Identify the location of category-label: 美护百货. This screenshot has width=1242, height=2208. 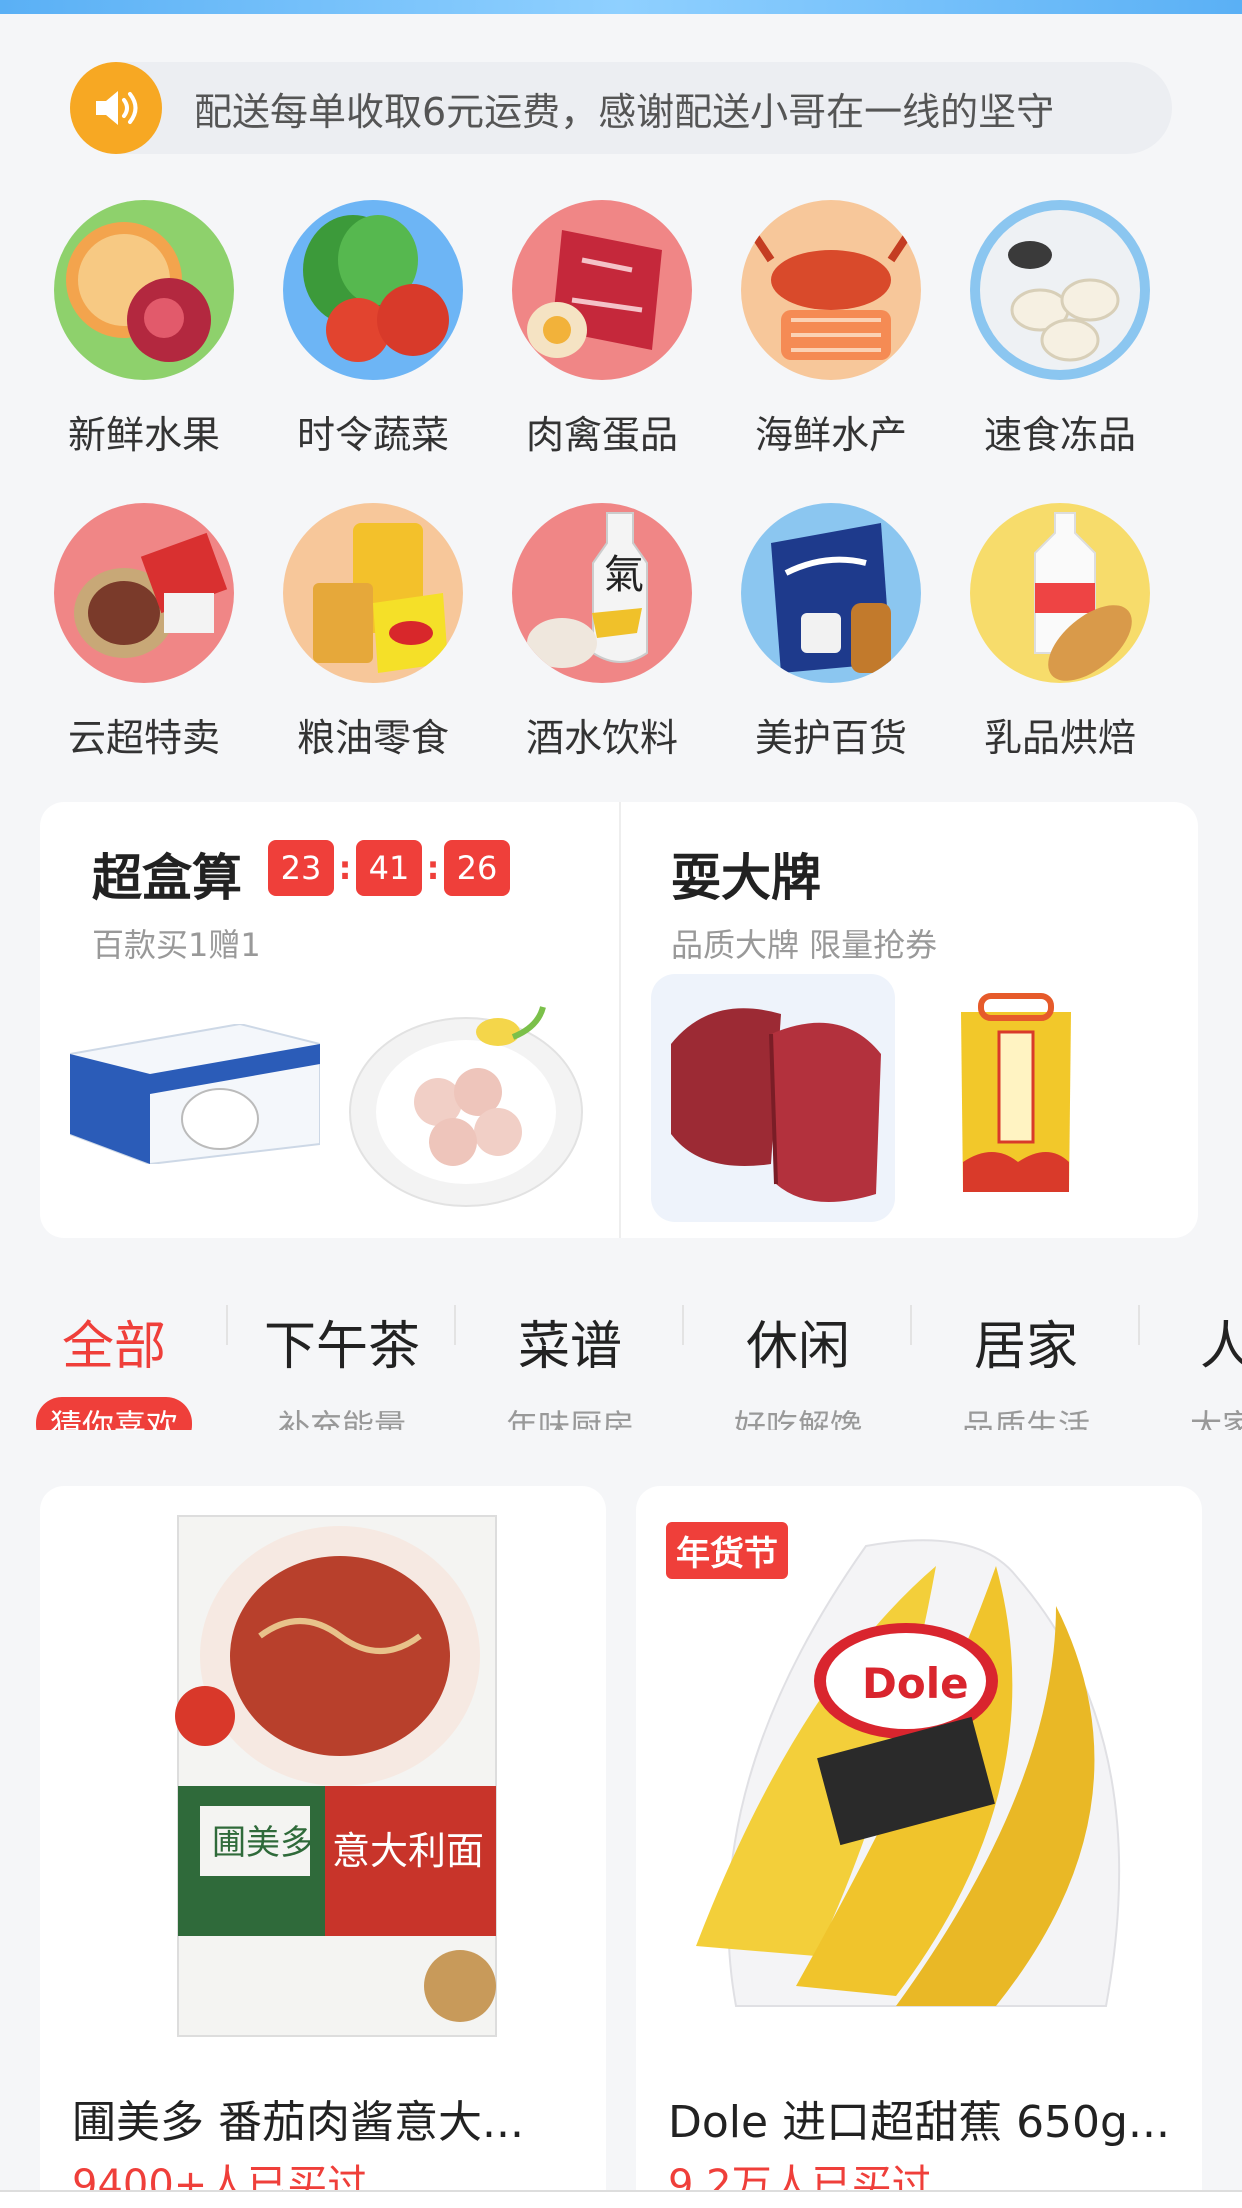
(830, 738).